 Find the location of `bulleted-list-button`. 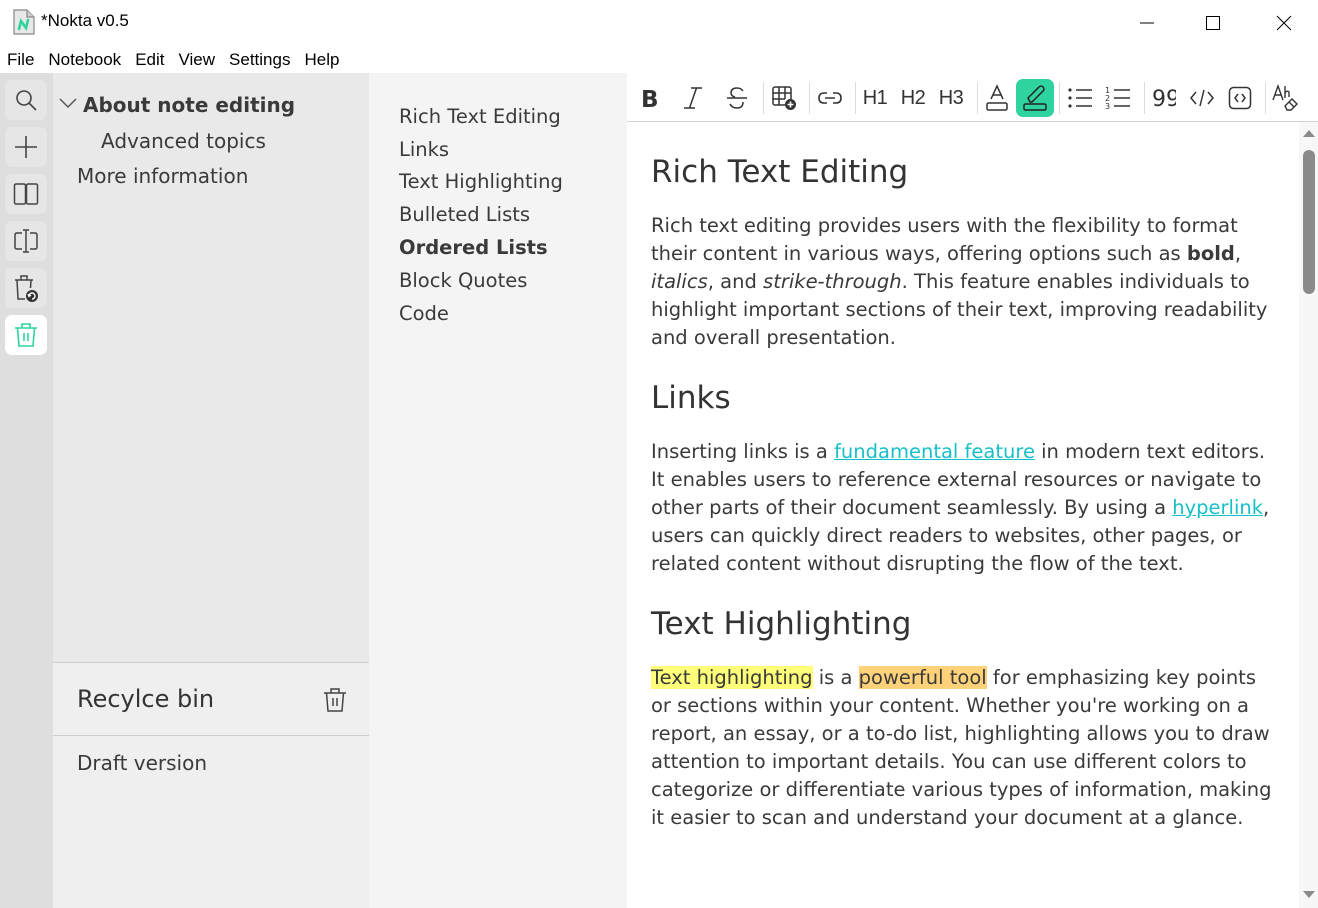

bulleted-list-button is located at coordinates (1080, 98).